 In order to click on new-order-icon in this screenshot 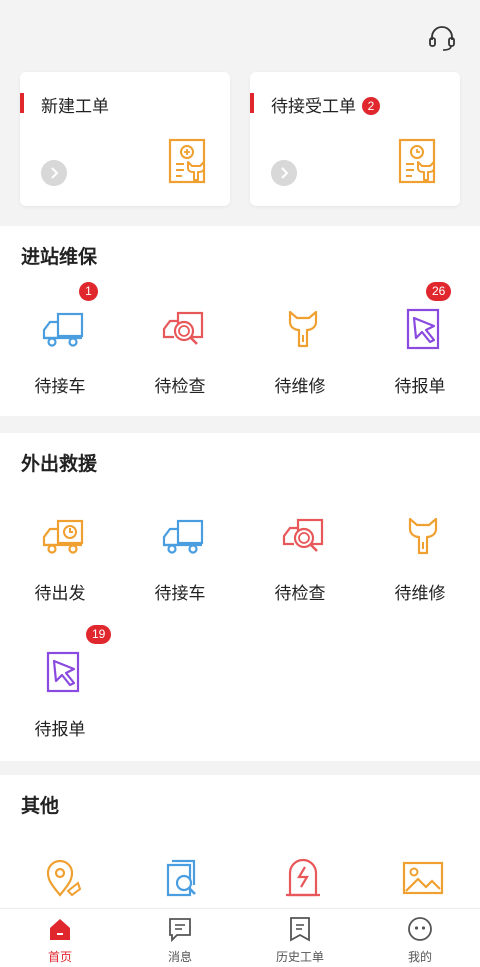, I will do `click(188, 161)`.